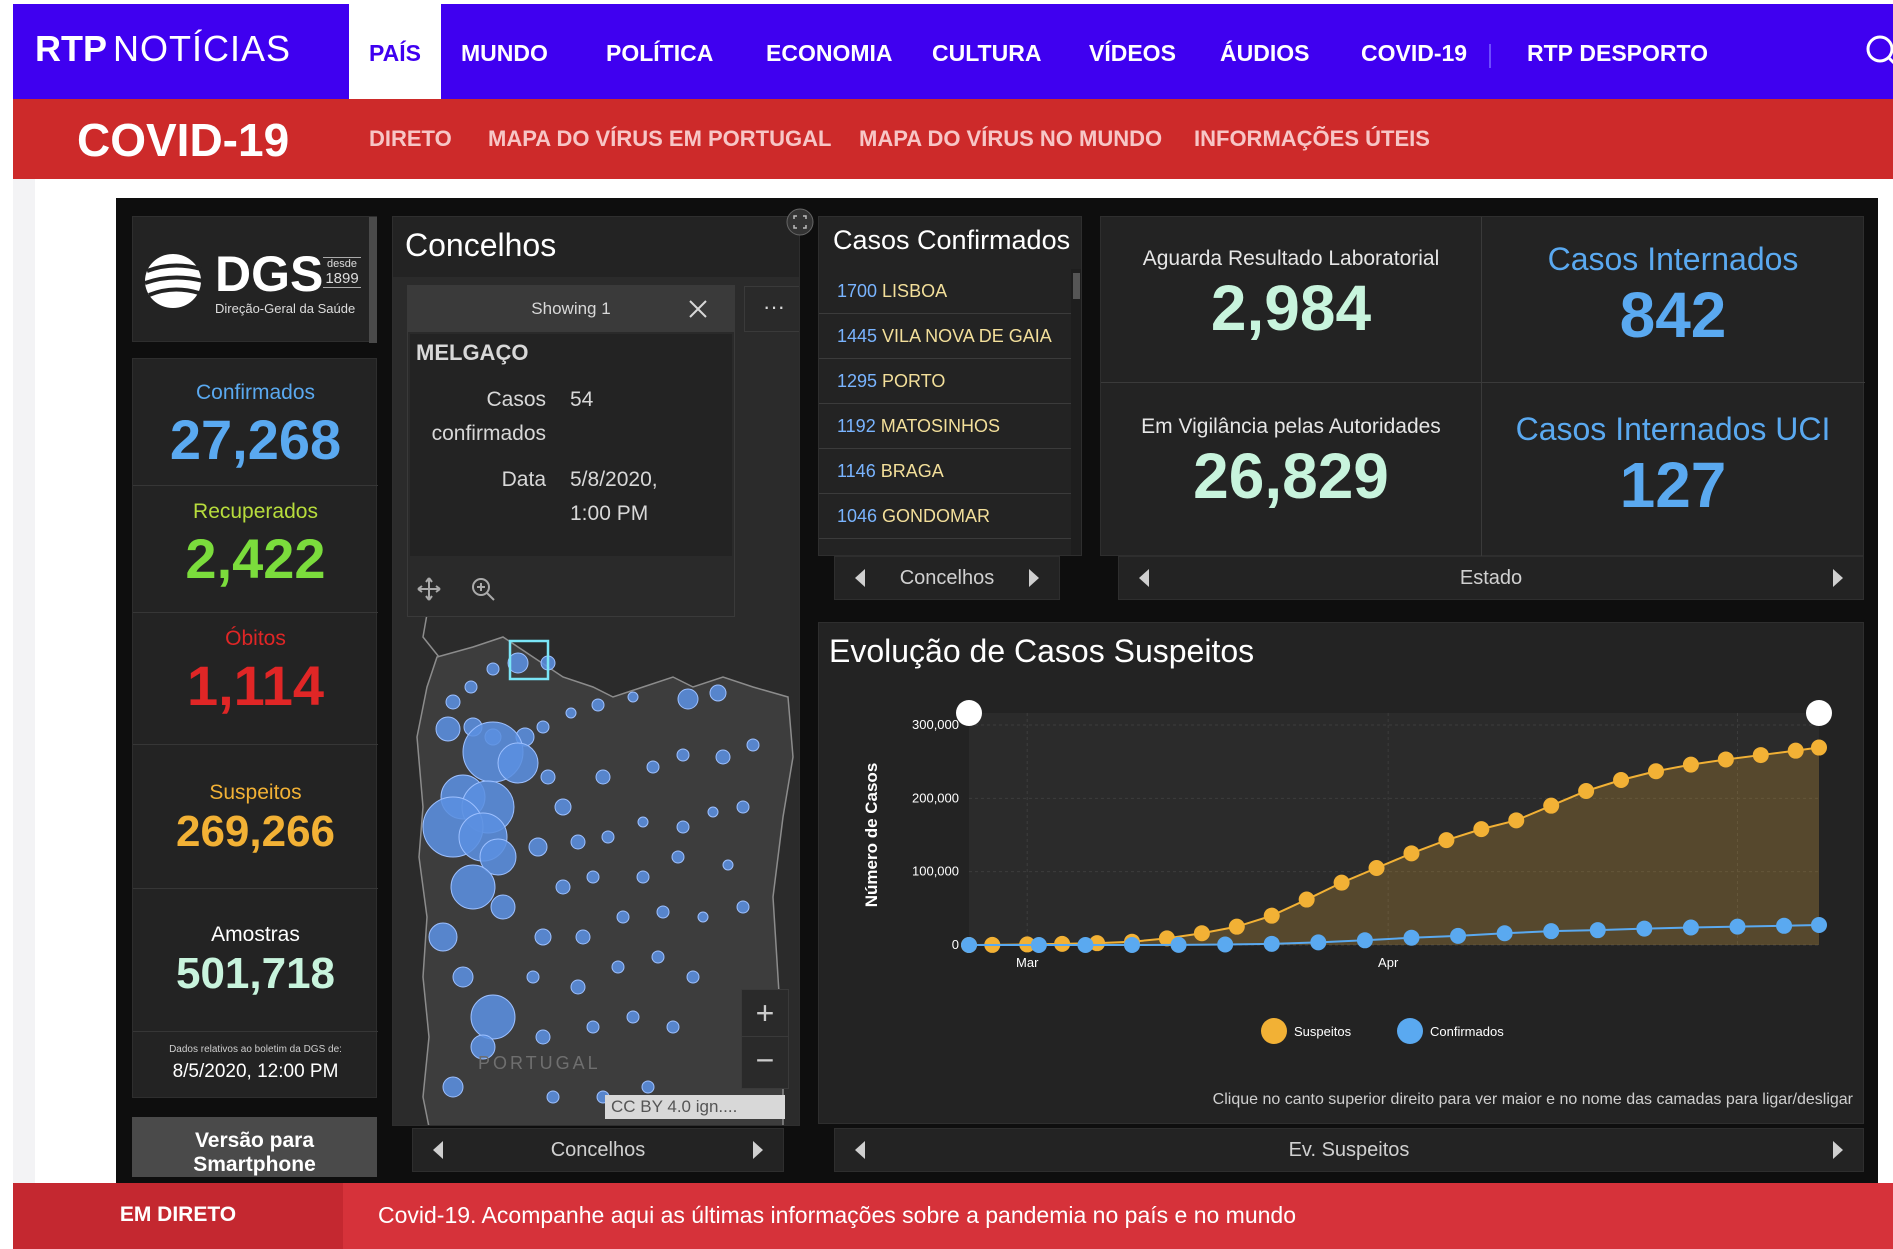  Describe the element at coordinates (429, 589) in the screenshot. I see `pan-icon` at that location.